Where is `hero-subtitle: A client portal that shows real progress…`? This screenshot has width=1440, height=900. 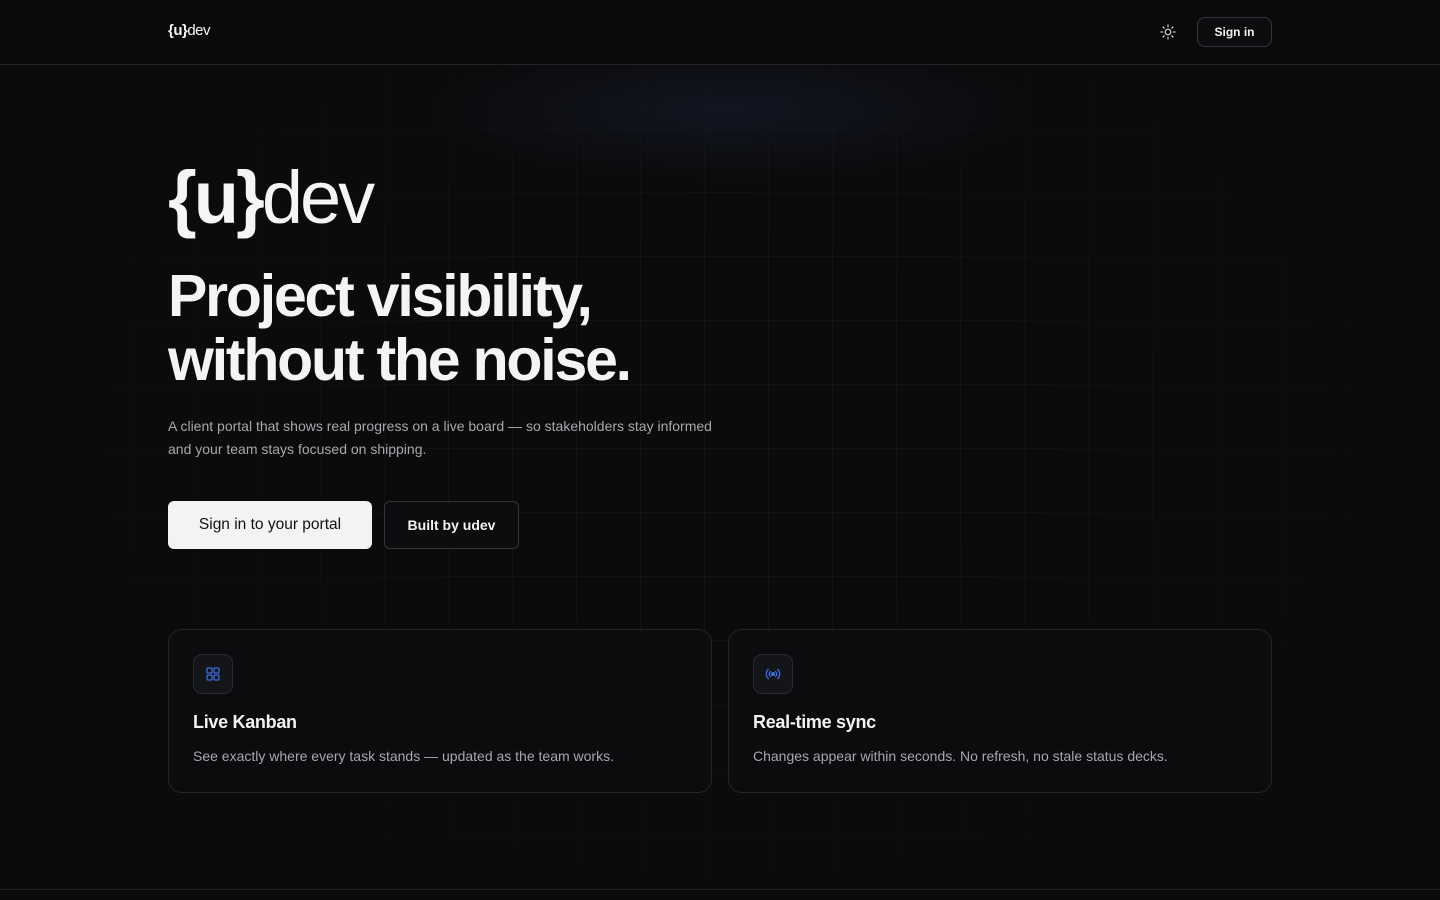 hero-subtitle: A client portal that shows real progress… is located at coordinates (458, 438).